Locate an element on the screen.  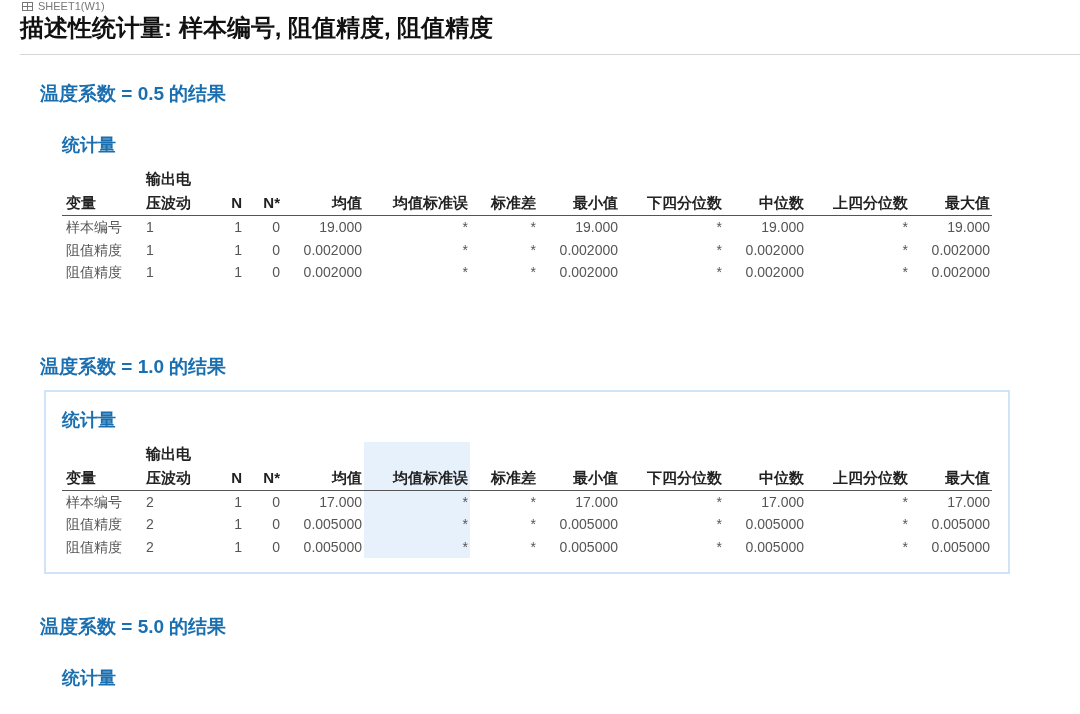
section-title: 温度系数 = 5.0 的结果 is located at coordinates (134, 627).